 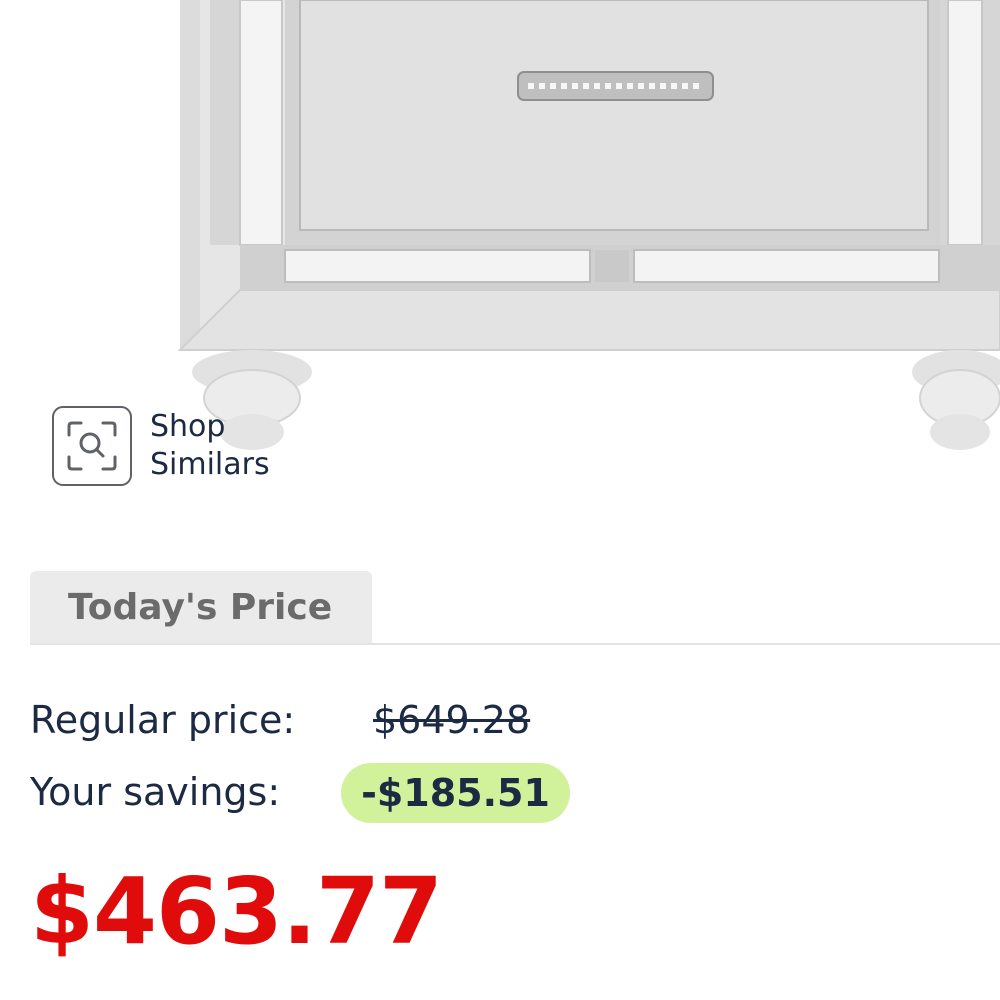 I want to click on shop-similars-label: Shop Similars, so click(x=210, y=445).